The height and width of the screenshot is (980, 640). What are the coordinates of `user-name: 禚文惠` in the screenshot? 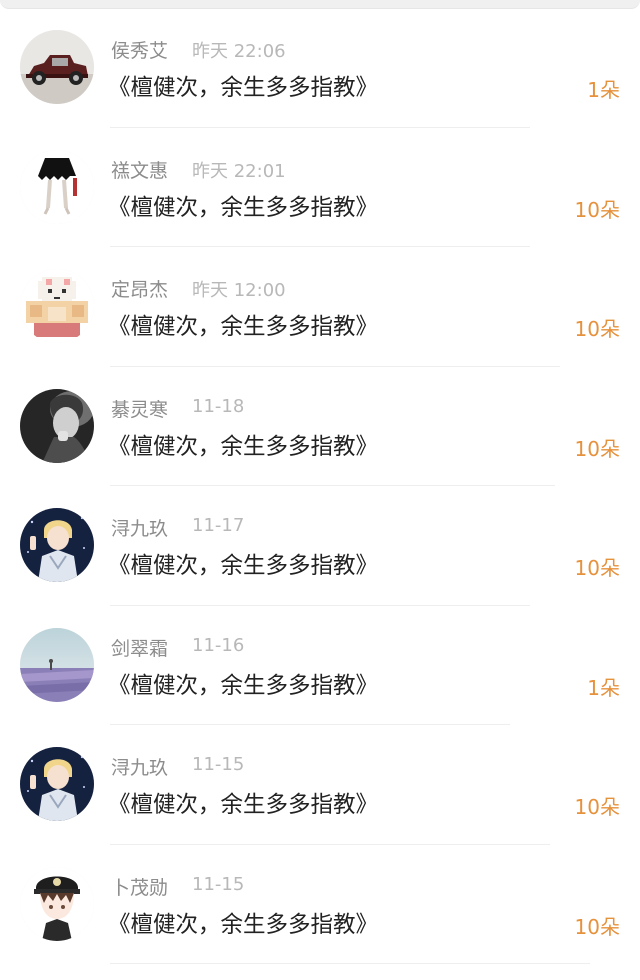 It's located at (139, 169).